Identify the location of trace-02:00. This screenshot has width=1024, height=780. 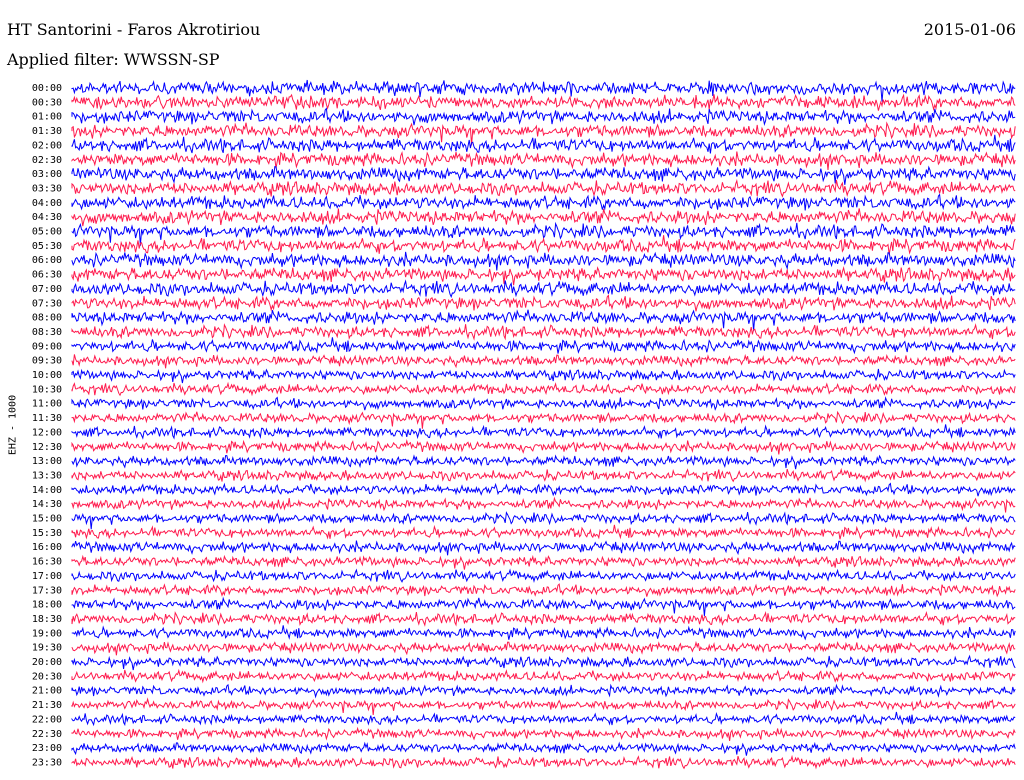
(543, 144).